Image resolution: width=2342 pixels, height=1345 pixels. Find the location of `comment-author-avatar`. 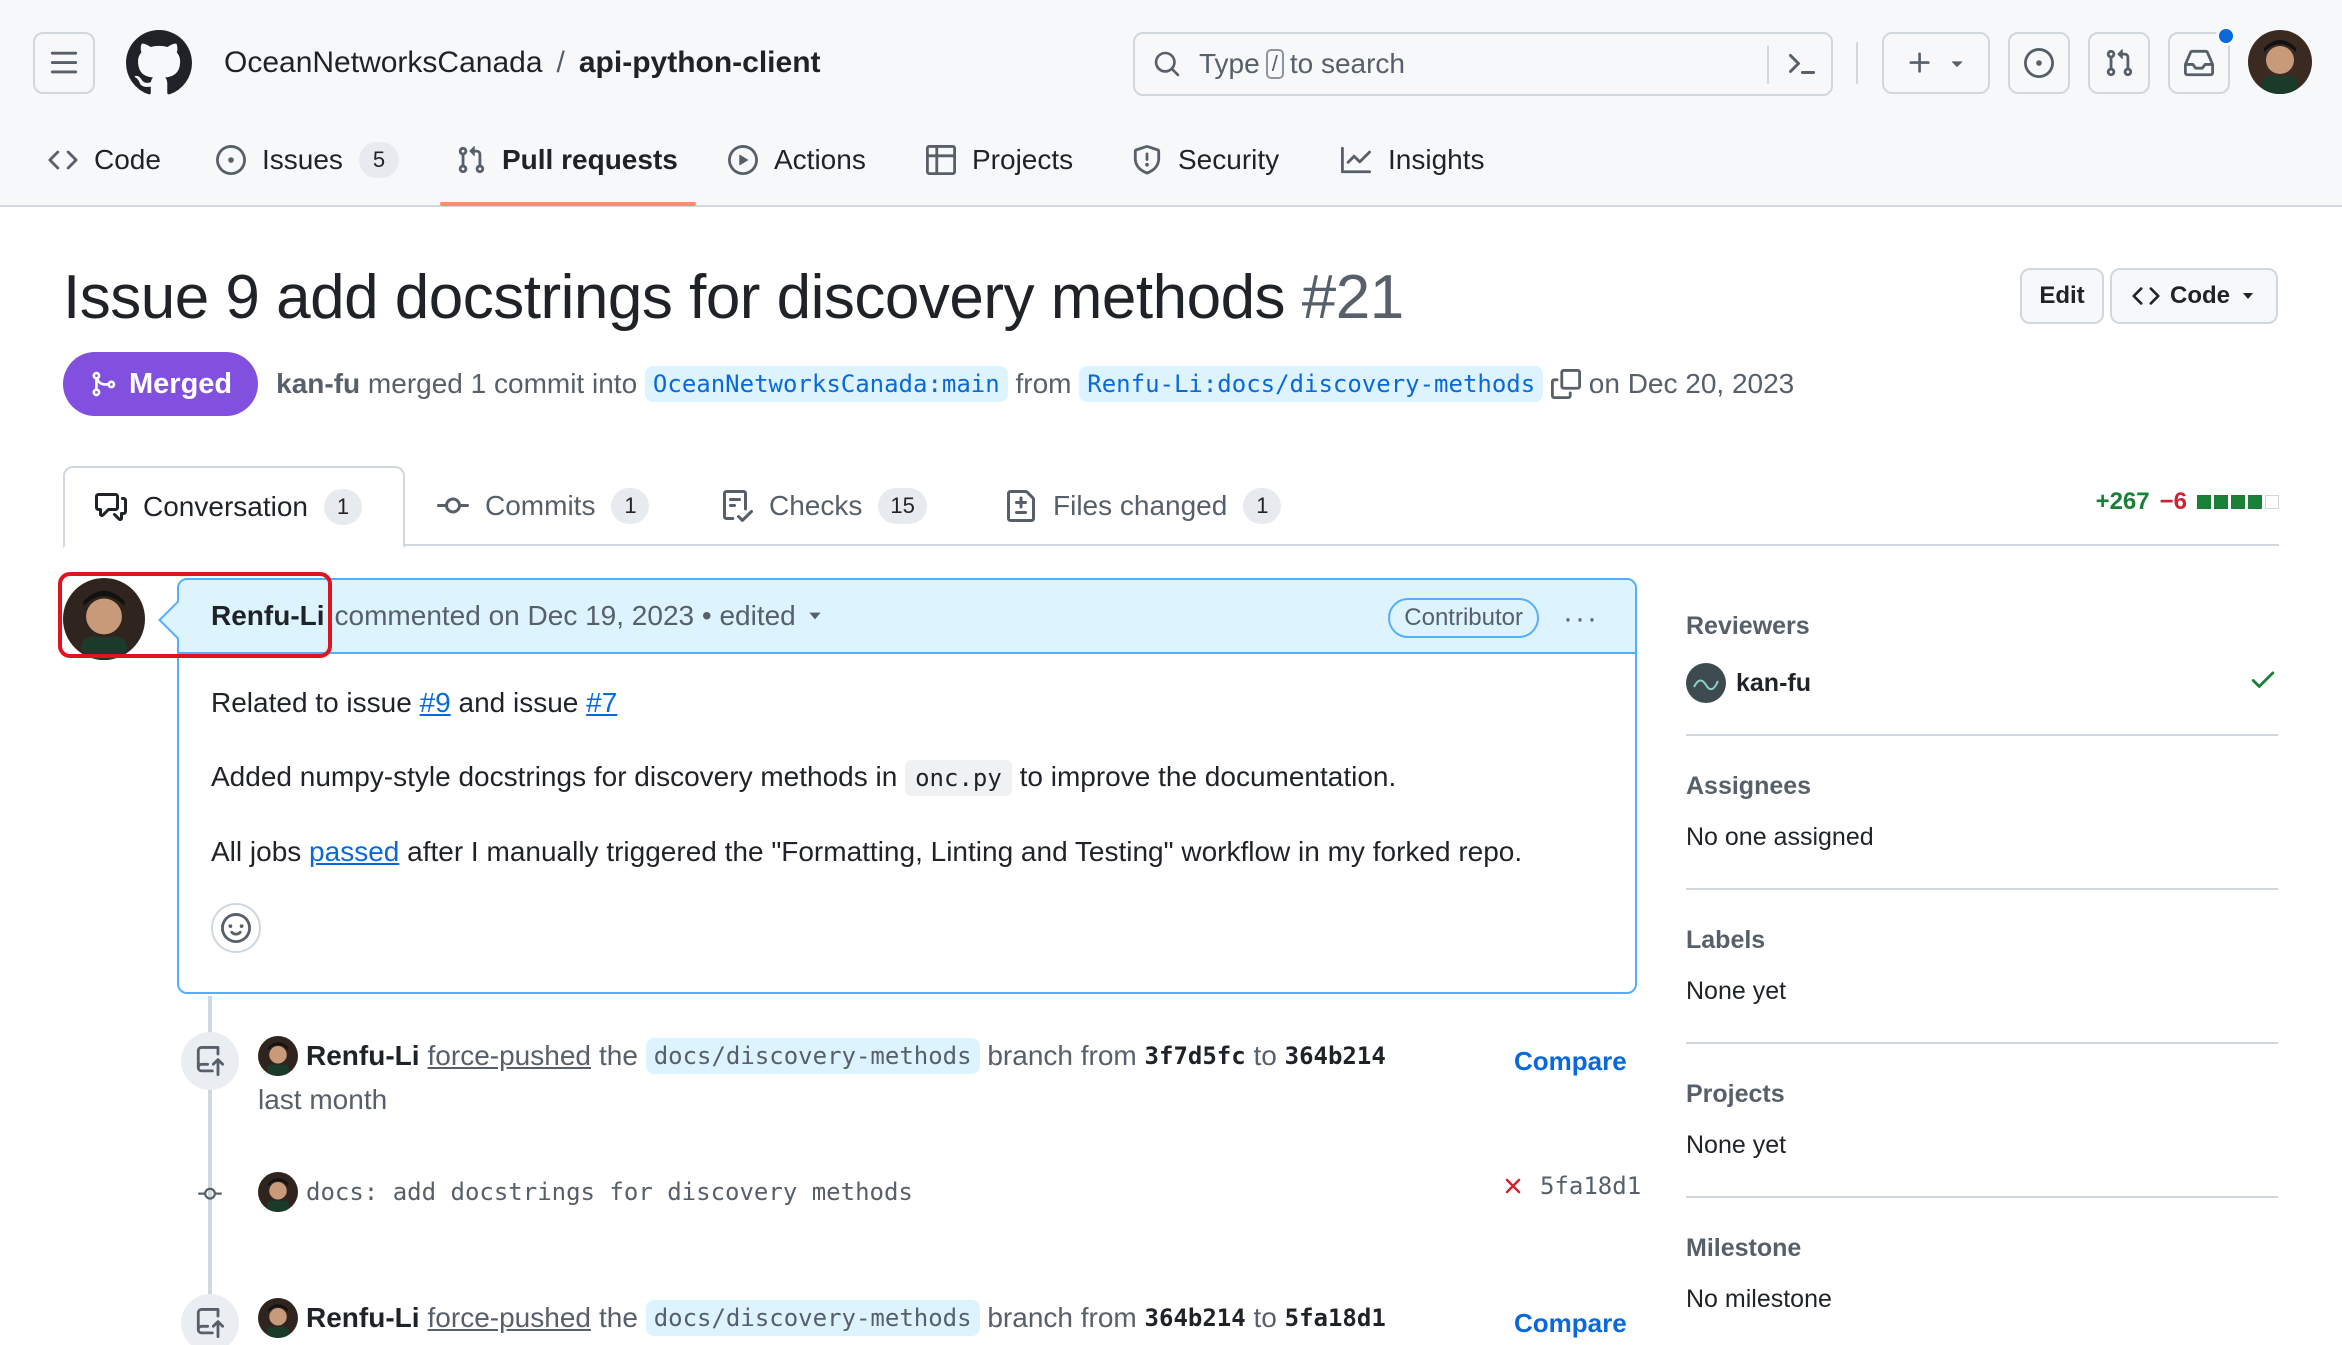

comment-author-avatar is located at coordinates (104, 619).